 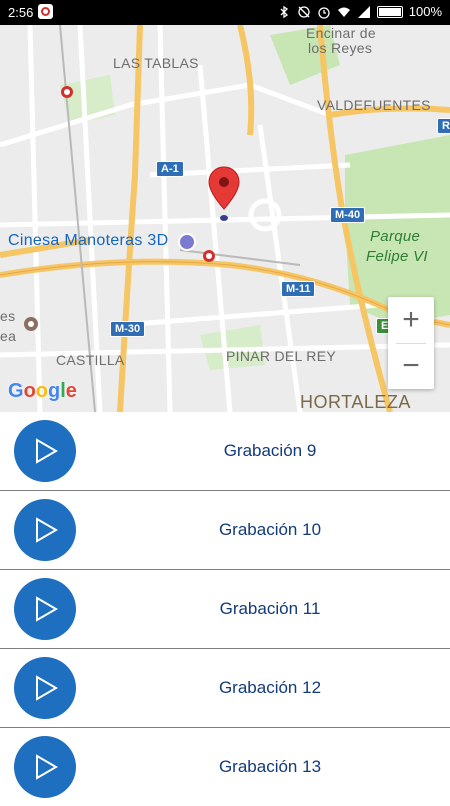 What do you see at coordinates (8, 316) in the screenshot?
I see `map-label-es: es` at bounding box center [8, 316].